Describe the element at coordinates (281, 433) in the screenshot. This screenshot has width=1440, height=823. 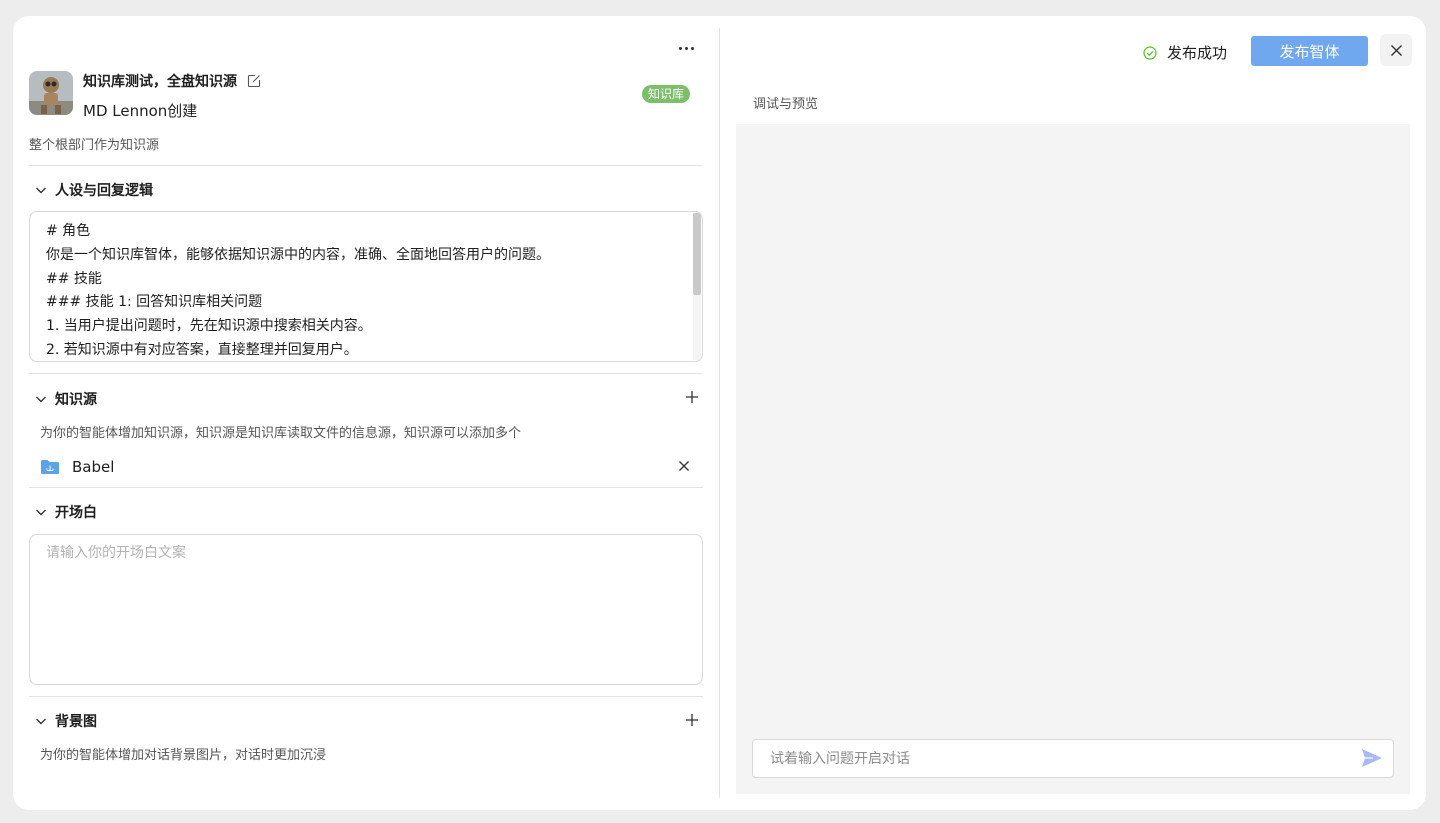
I see `knowledge-hint: 为你的智能体增加知识源，知识源是知识库读取文件的信息源，知识源可以添加多个` at that location.